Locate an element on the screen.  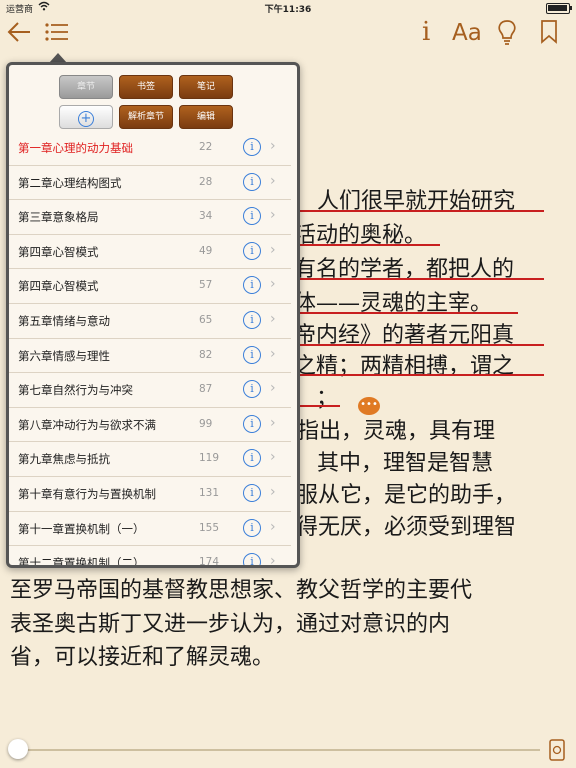
chapter-row: 第一章心理的动力基础 22 i › is located at coordinates (150, 148).